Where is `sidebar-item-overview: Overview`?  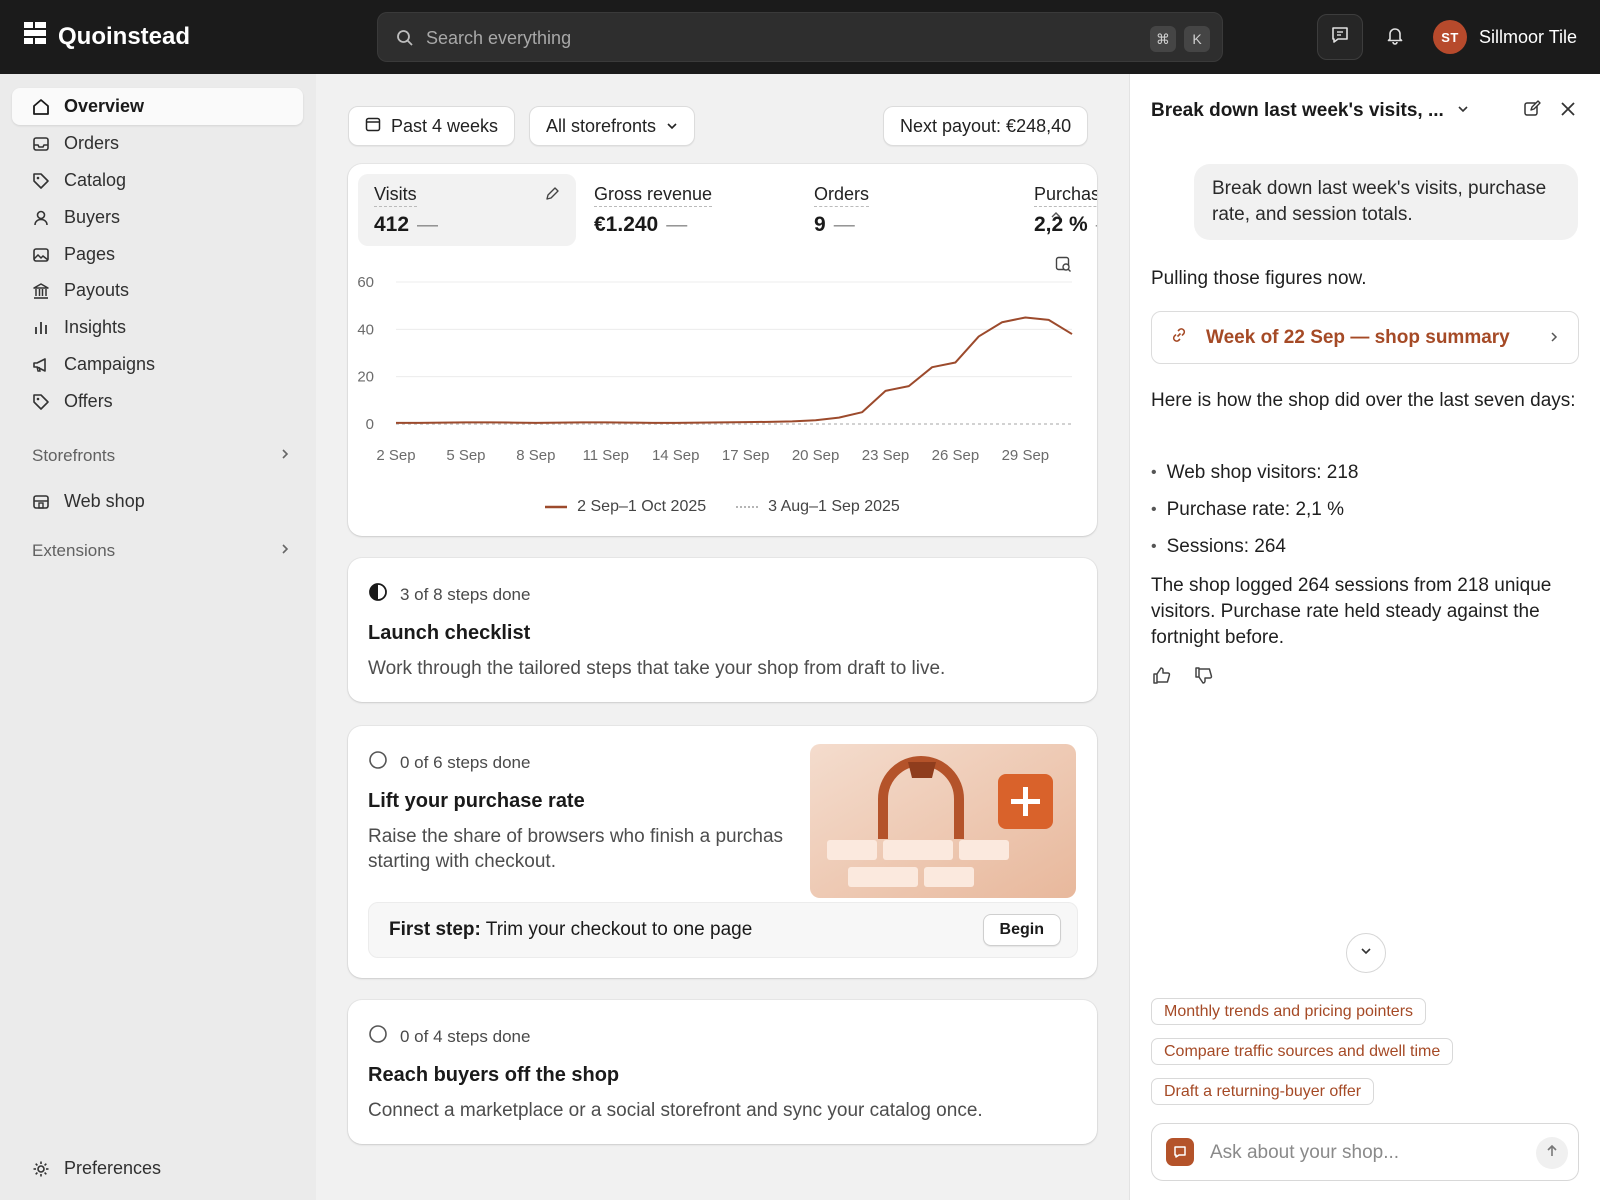 sidebar-item-overview: Overview is located at coordinates (157, 106).